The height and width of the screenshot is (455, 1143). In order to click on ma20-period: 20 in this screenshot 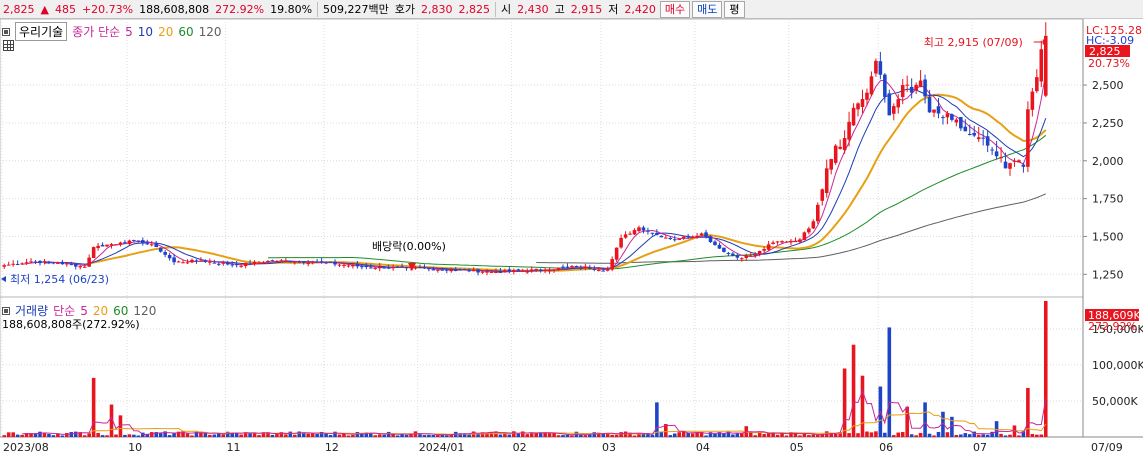, I will do `click(165, 32)`.